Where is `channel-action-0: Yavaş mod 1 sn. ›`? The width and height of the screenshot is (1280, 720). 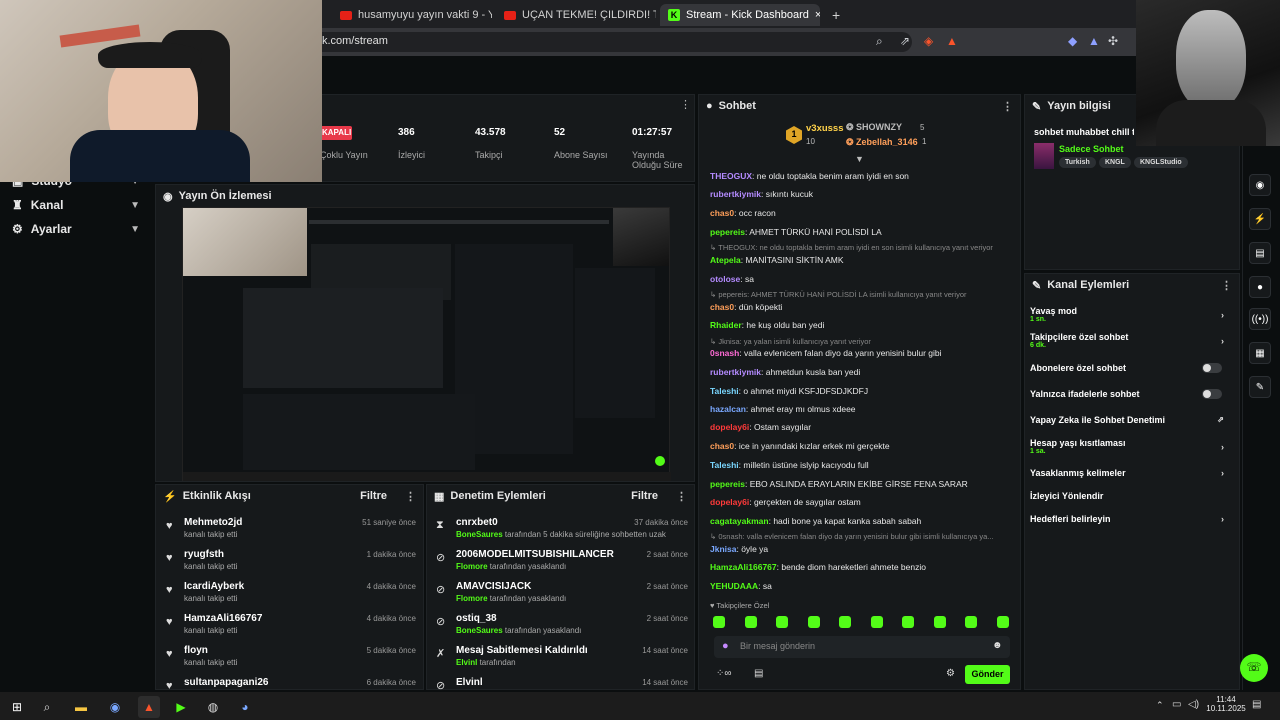
channel-action-0: Yavaş mod 1 sn. › is located at coordinates (1130, 314).